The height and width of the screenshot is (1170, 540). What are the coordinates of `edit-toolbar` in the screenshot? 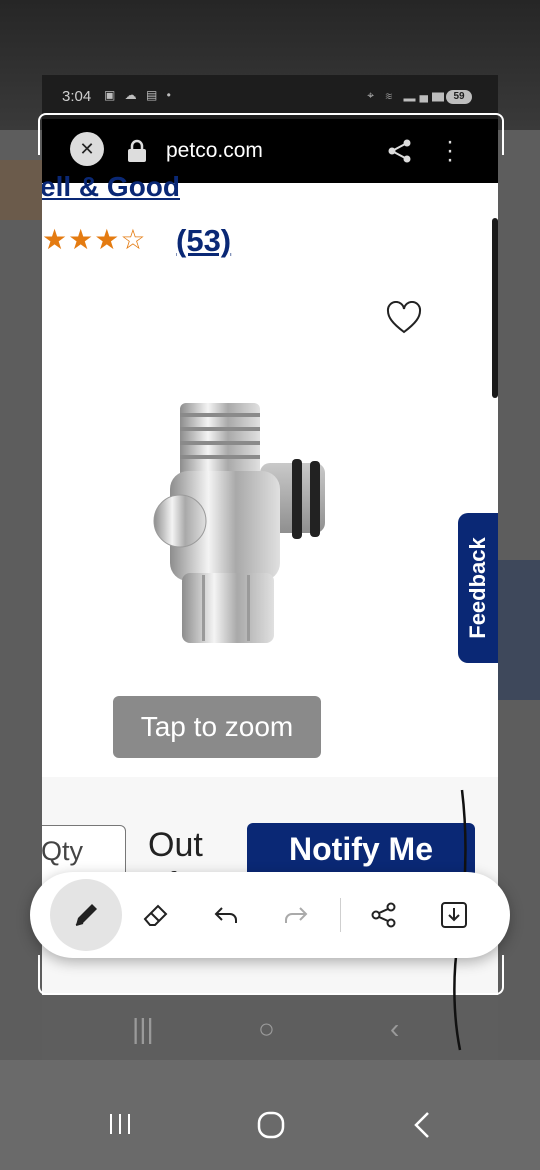 It's located at (270, 915).